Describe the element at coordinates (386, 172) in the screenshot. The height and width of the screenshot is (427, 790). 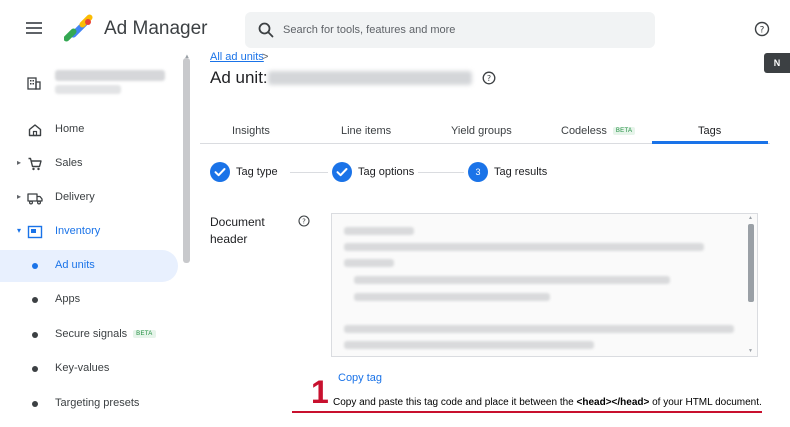
I see `step-tag-options: Tag options` at that location.